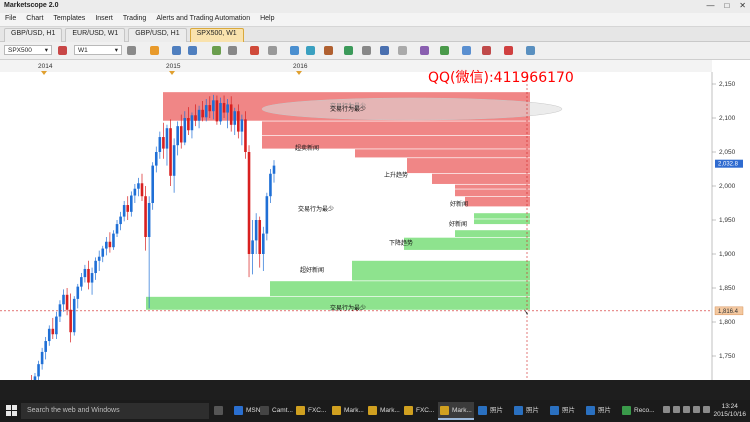 The image size is (750, 422). I want to click on settings-icon, so click(366, 50).